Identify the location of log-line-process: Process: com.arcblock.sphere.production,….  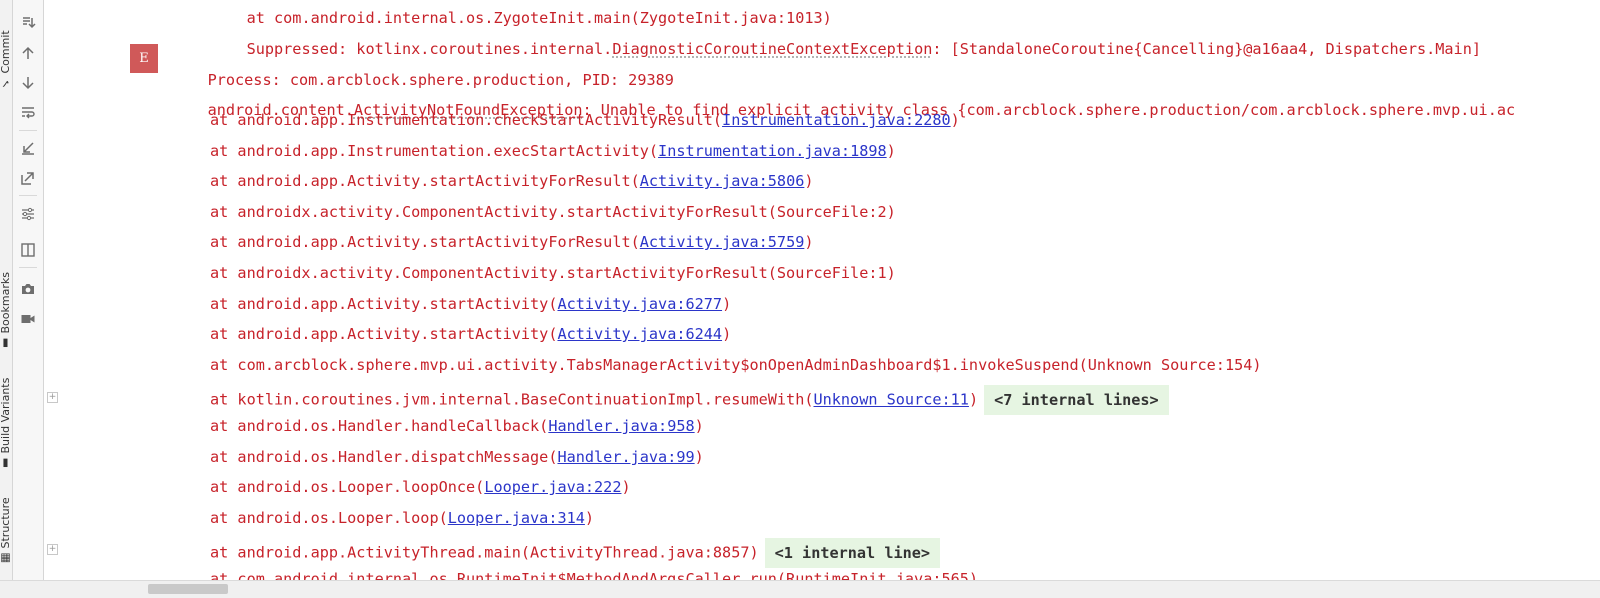
(422, 69).